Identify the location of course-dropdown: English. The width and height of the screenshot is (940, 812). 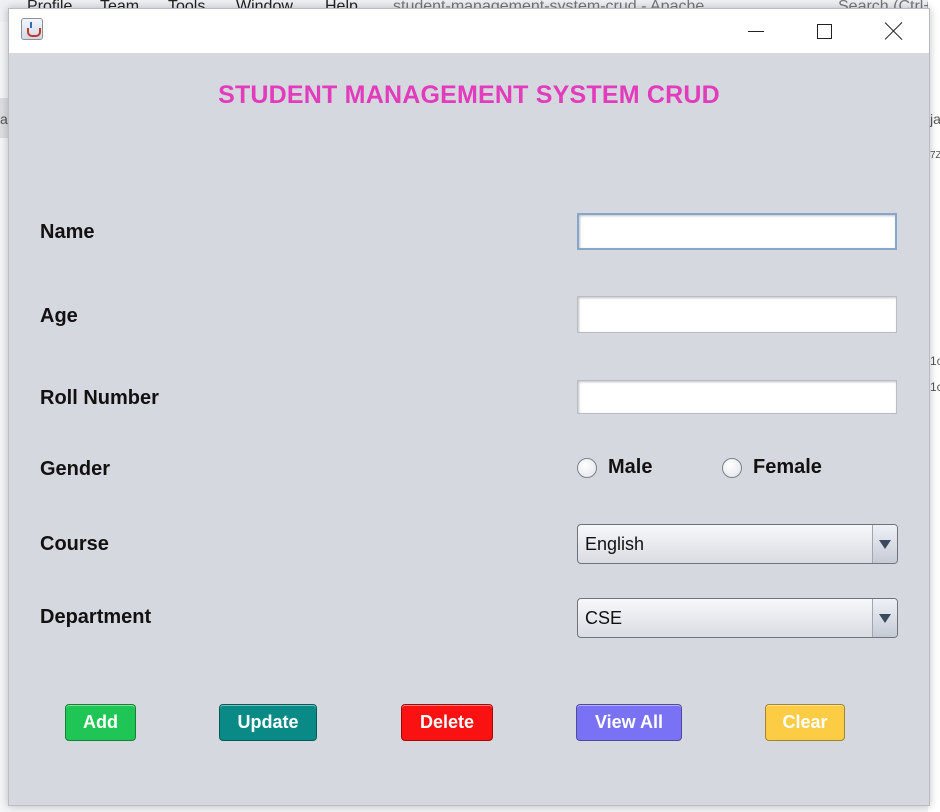
(737, 544).